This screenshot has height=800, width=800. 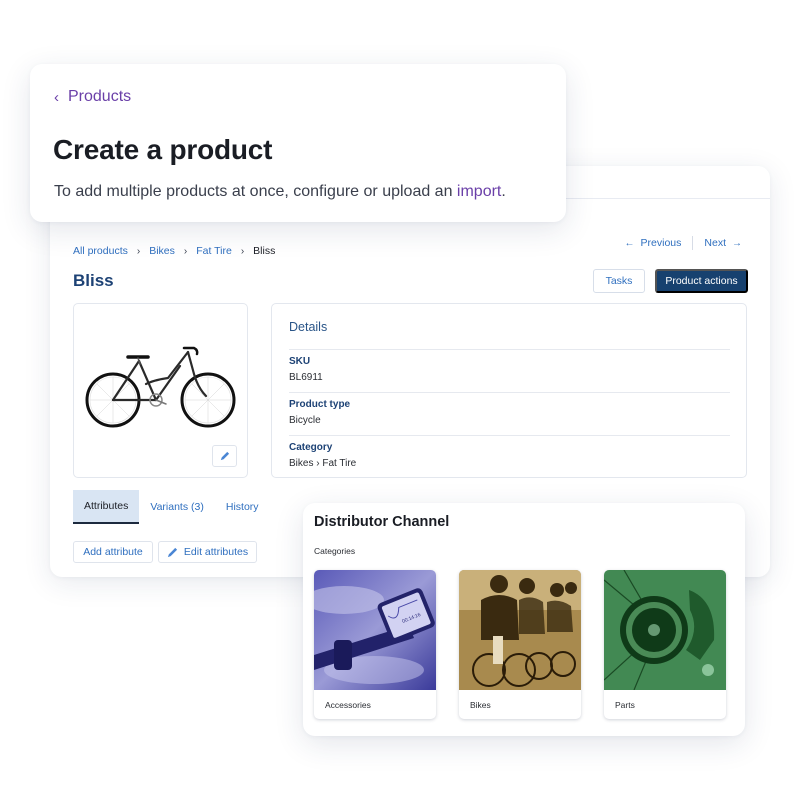 What do you see at coordinates (619, 281) in the screenshot?
I see `tasks-button: Tasks` at bounding box center [619, 281].